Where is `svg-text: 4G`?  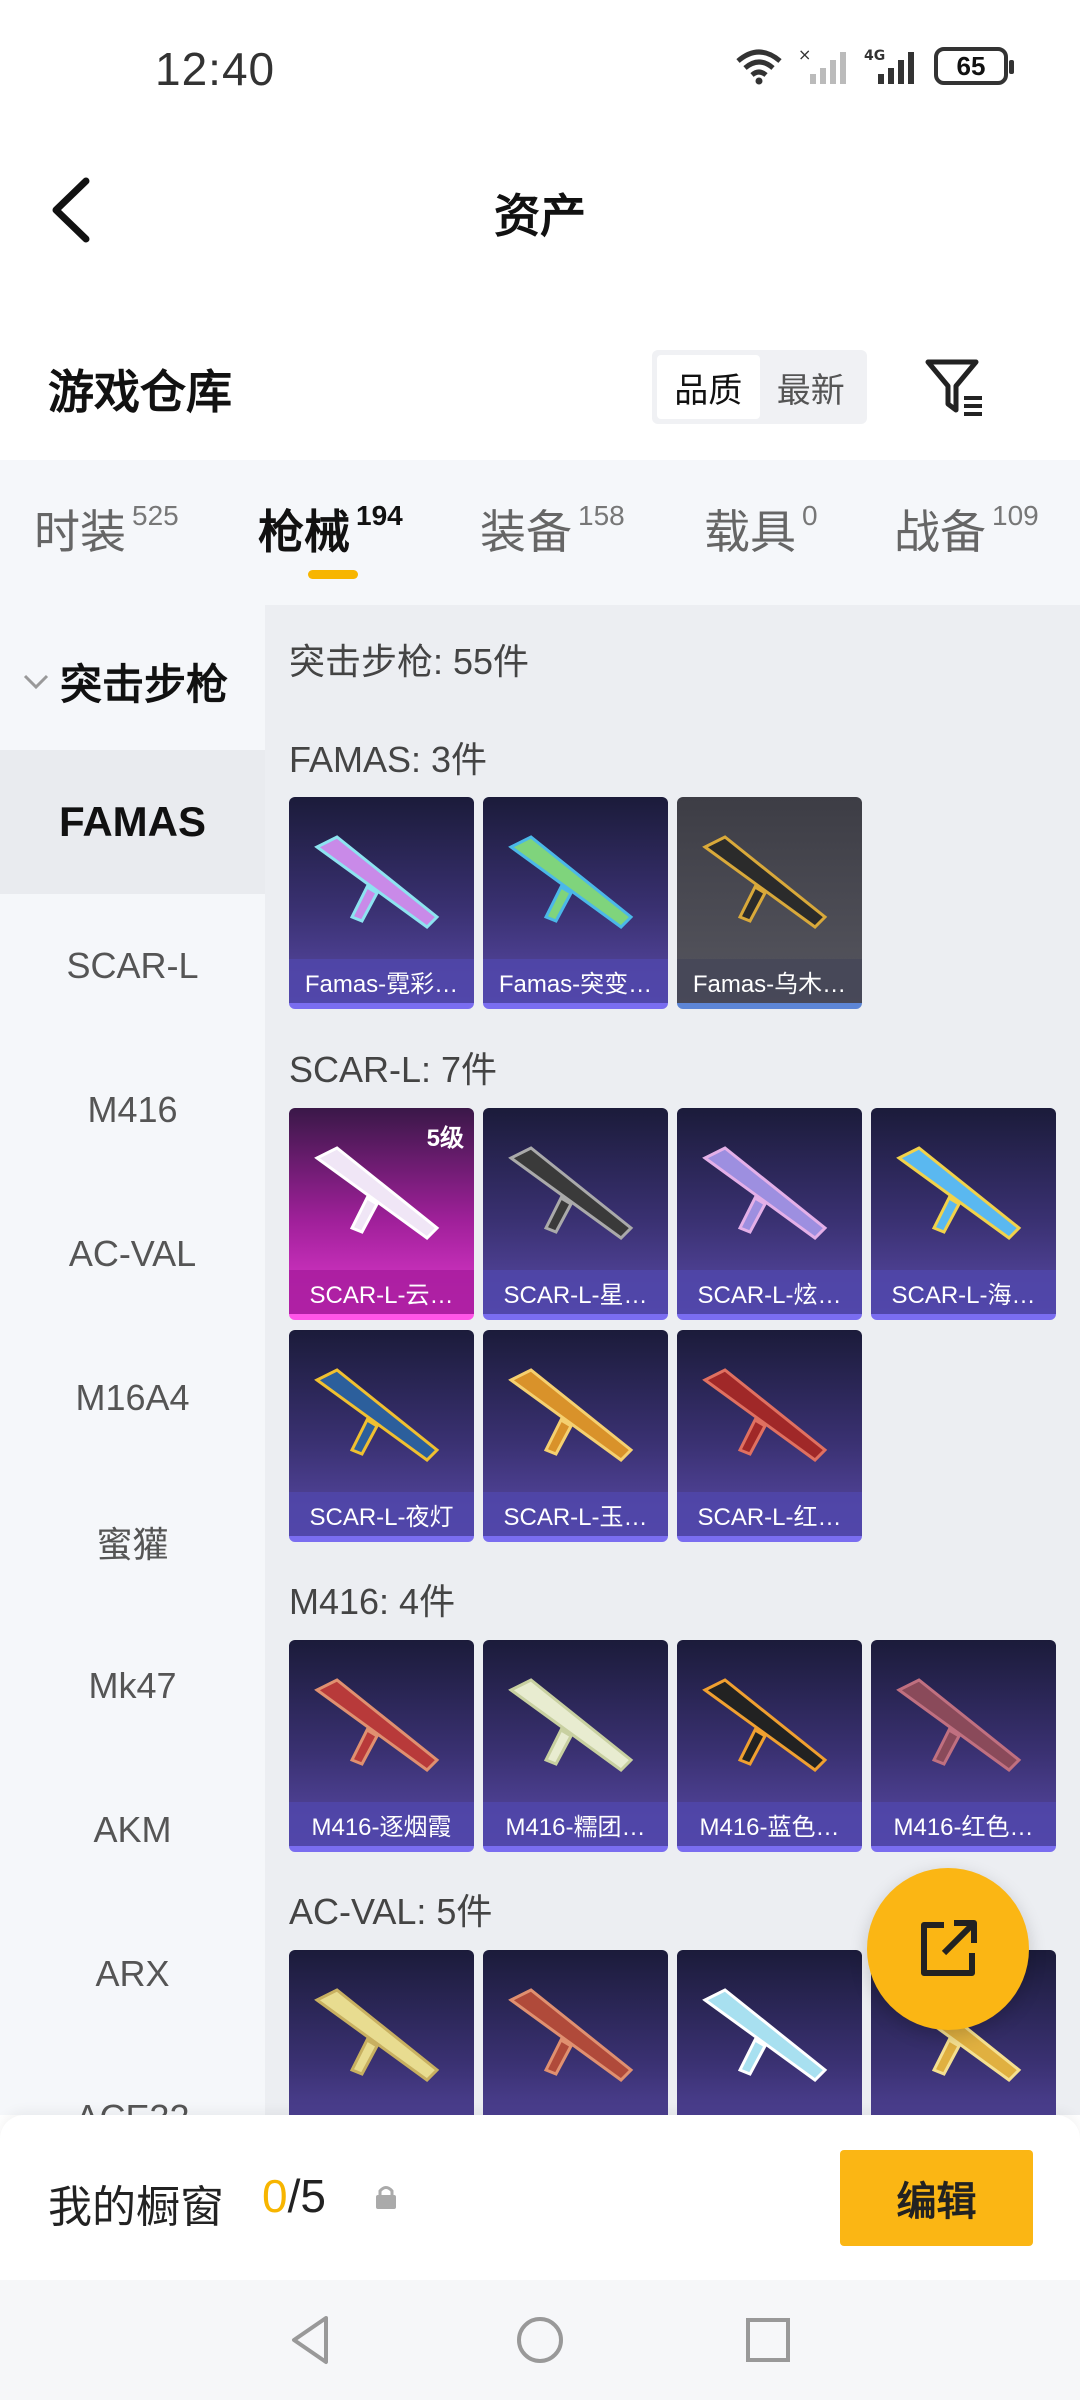
svg-text: 4G is located at coordinates (874, 56).